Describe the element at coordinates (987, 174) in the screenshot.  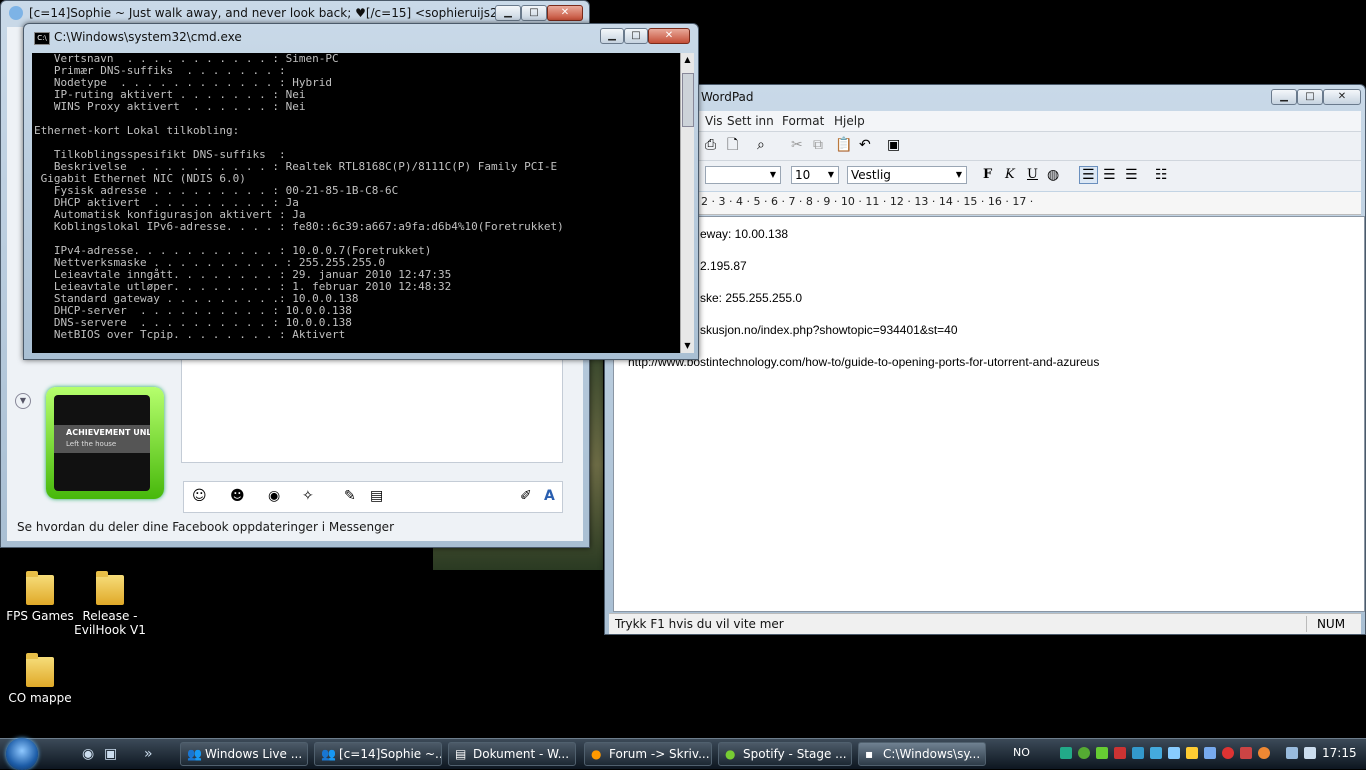
I see `bold-button: F` at that location.